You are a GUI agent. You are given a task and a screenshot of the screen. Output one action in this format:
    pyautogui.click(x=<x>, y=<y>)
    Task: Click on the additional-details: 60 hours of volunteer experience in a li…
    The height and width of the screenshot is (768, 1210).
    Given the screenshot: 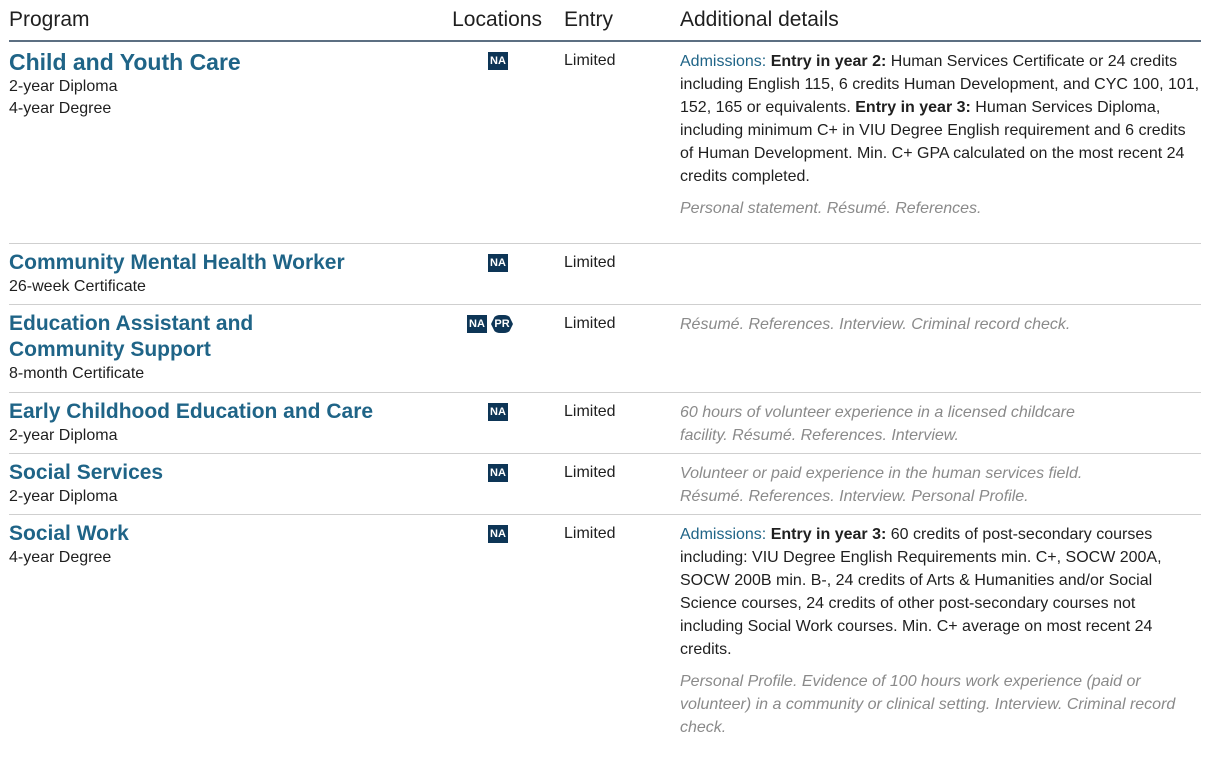 What is the action you would take?
    pyautogui.click(x=940, y=423)
    